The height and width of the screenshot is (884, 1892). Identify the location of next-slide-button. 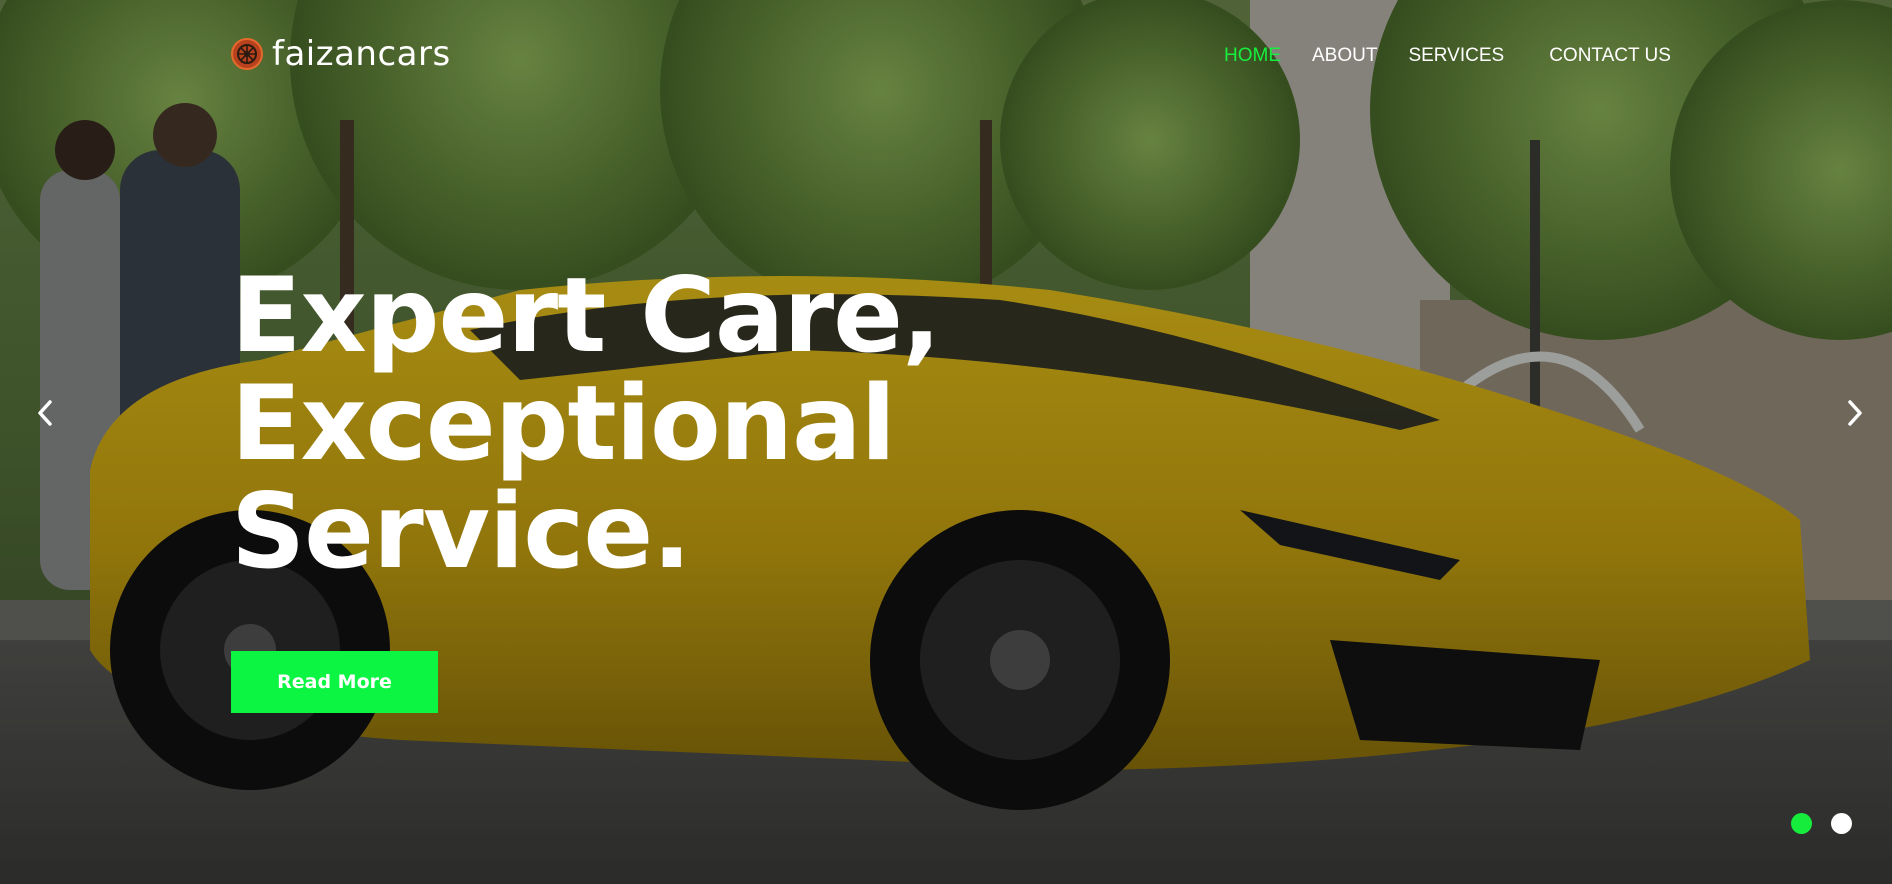
(1855, 413).